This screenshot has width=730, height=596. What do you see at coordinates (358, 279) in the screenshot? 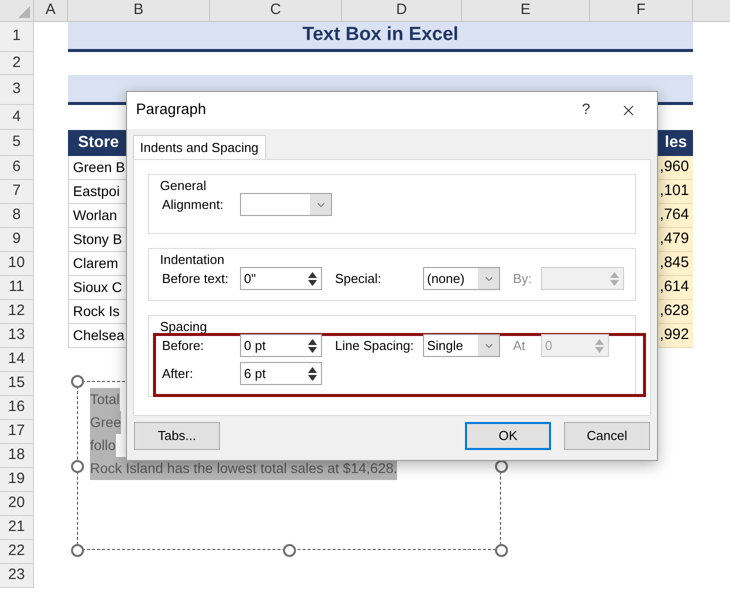
I see `field-label: Special:` at bounding box center [358, 279].